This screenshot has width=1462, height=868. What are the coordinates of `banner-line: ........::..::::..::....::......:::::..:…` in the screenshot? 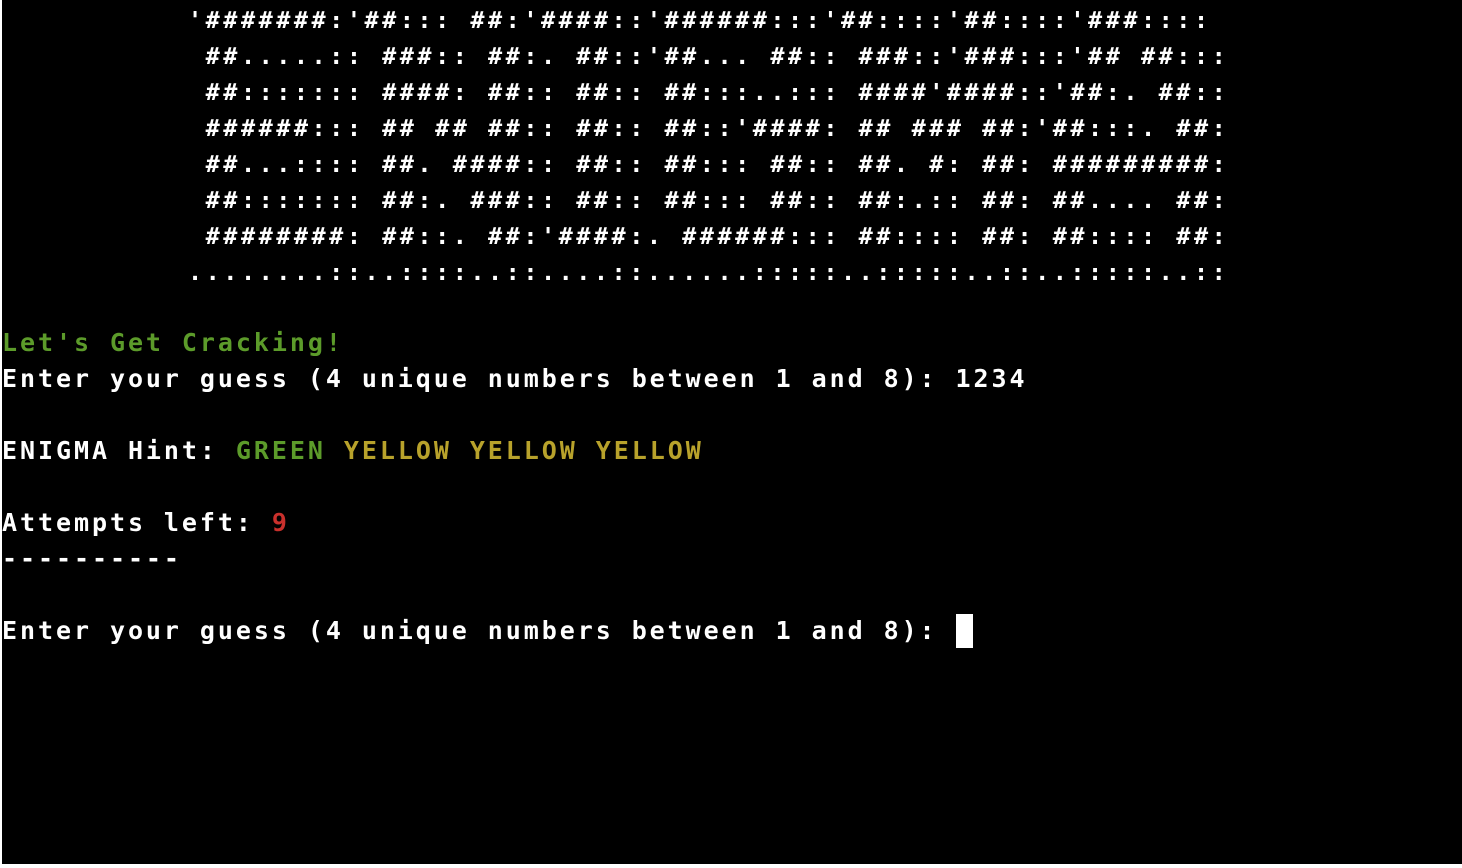 It's located at (709, 272).